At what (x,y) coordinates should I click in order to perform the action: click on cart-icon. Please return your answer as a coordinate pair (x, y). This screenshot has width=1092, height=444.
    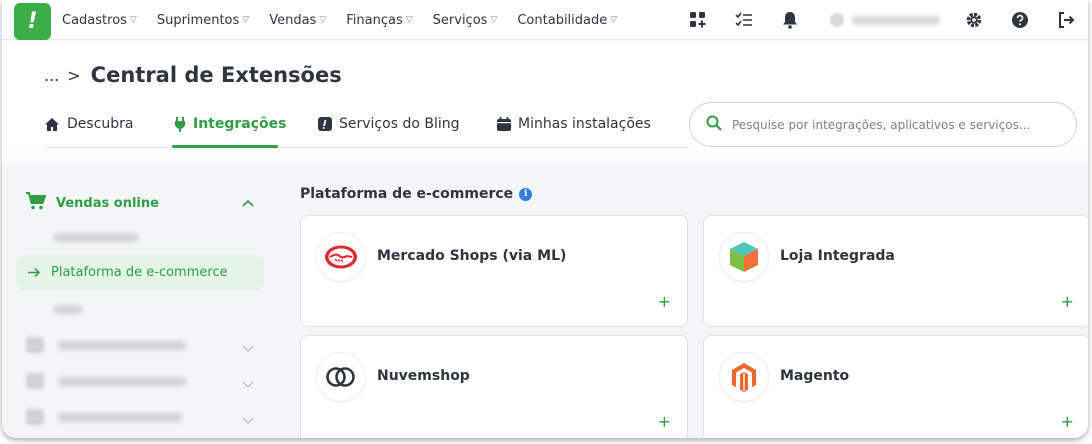
    Looking at the image, I should click on (36, 203).